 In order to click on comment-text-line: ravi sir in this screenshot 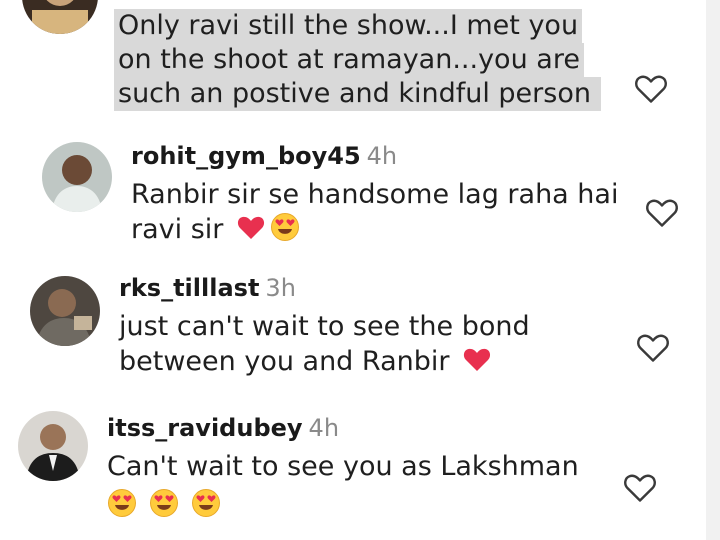, I will do `click(177, 229)`.